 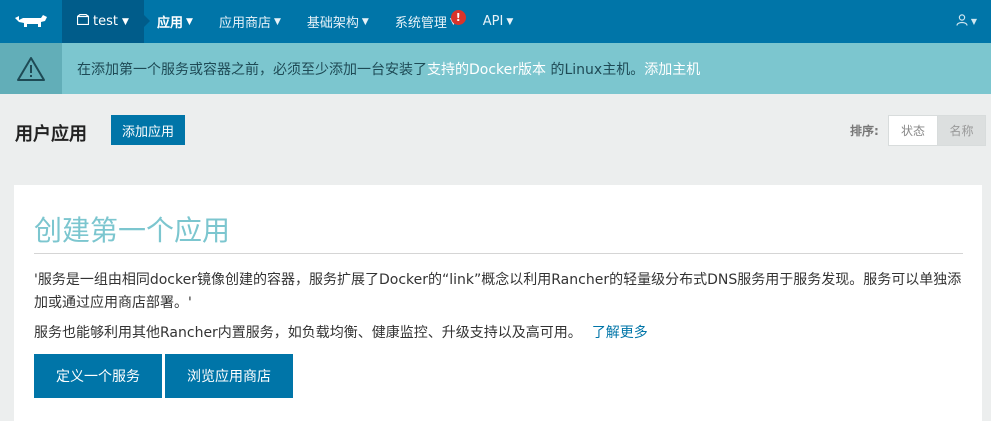 I want to click on sort-by-name-button: 名称, so click(x=961, y=130).